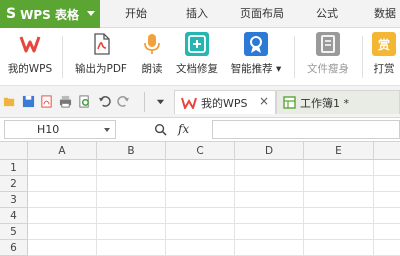 Image resolution: width=400 pixels, height=256 pixels. Describe the element at coordinates (14, 200) in the screenshot. I see `row-header: 3` at that location.